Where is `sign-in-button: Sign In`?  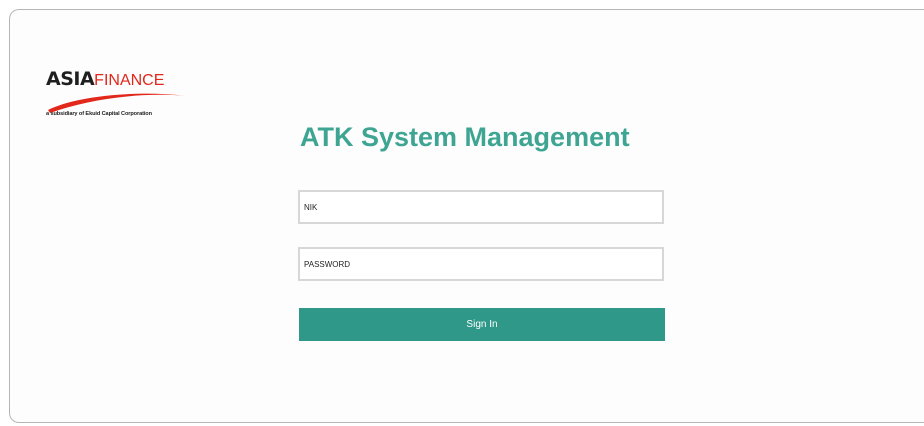
sign-in-button: Sign In is located at coordinates (482, 324).